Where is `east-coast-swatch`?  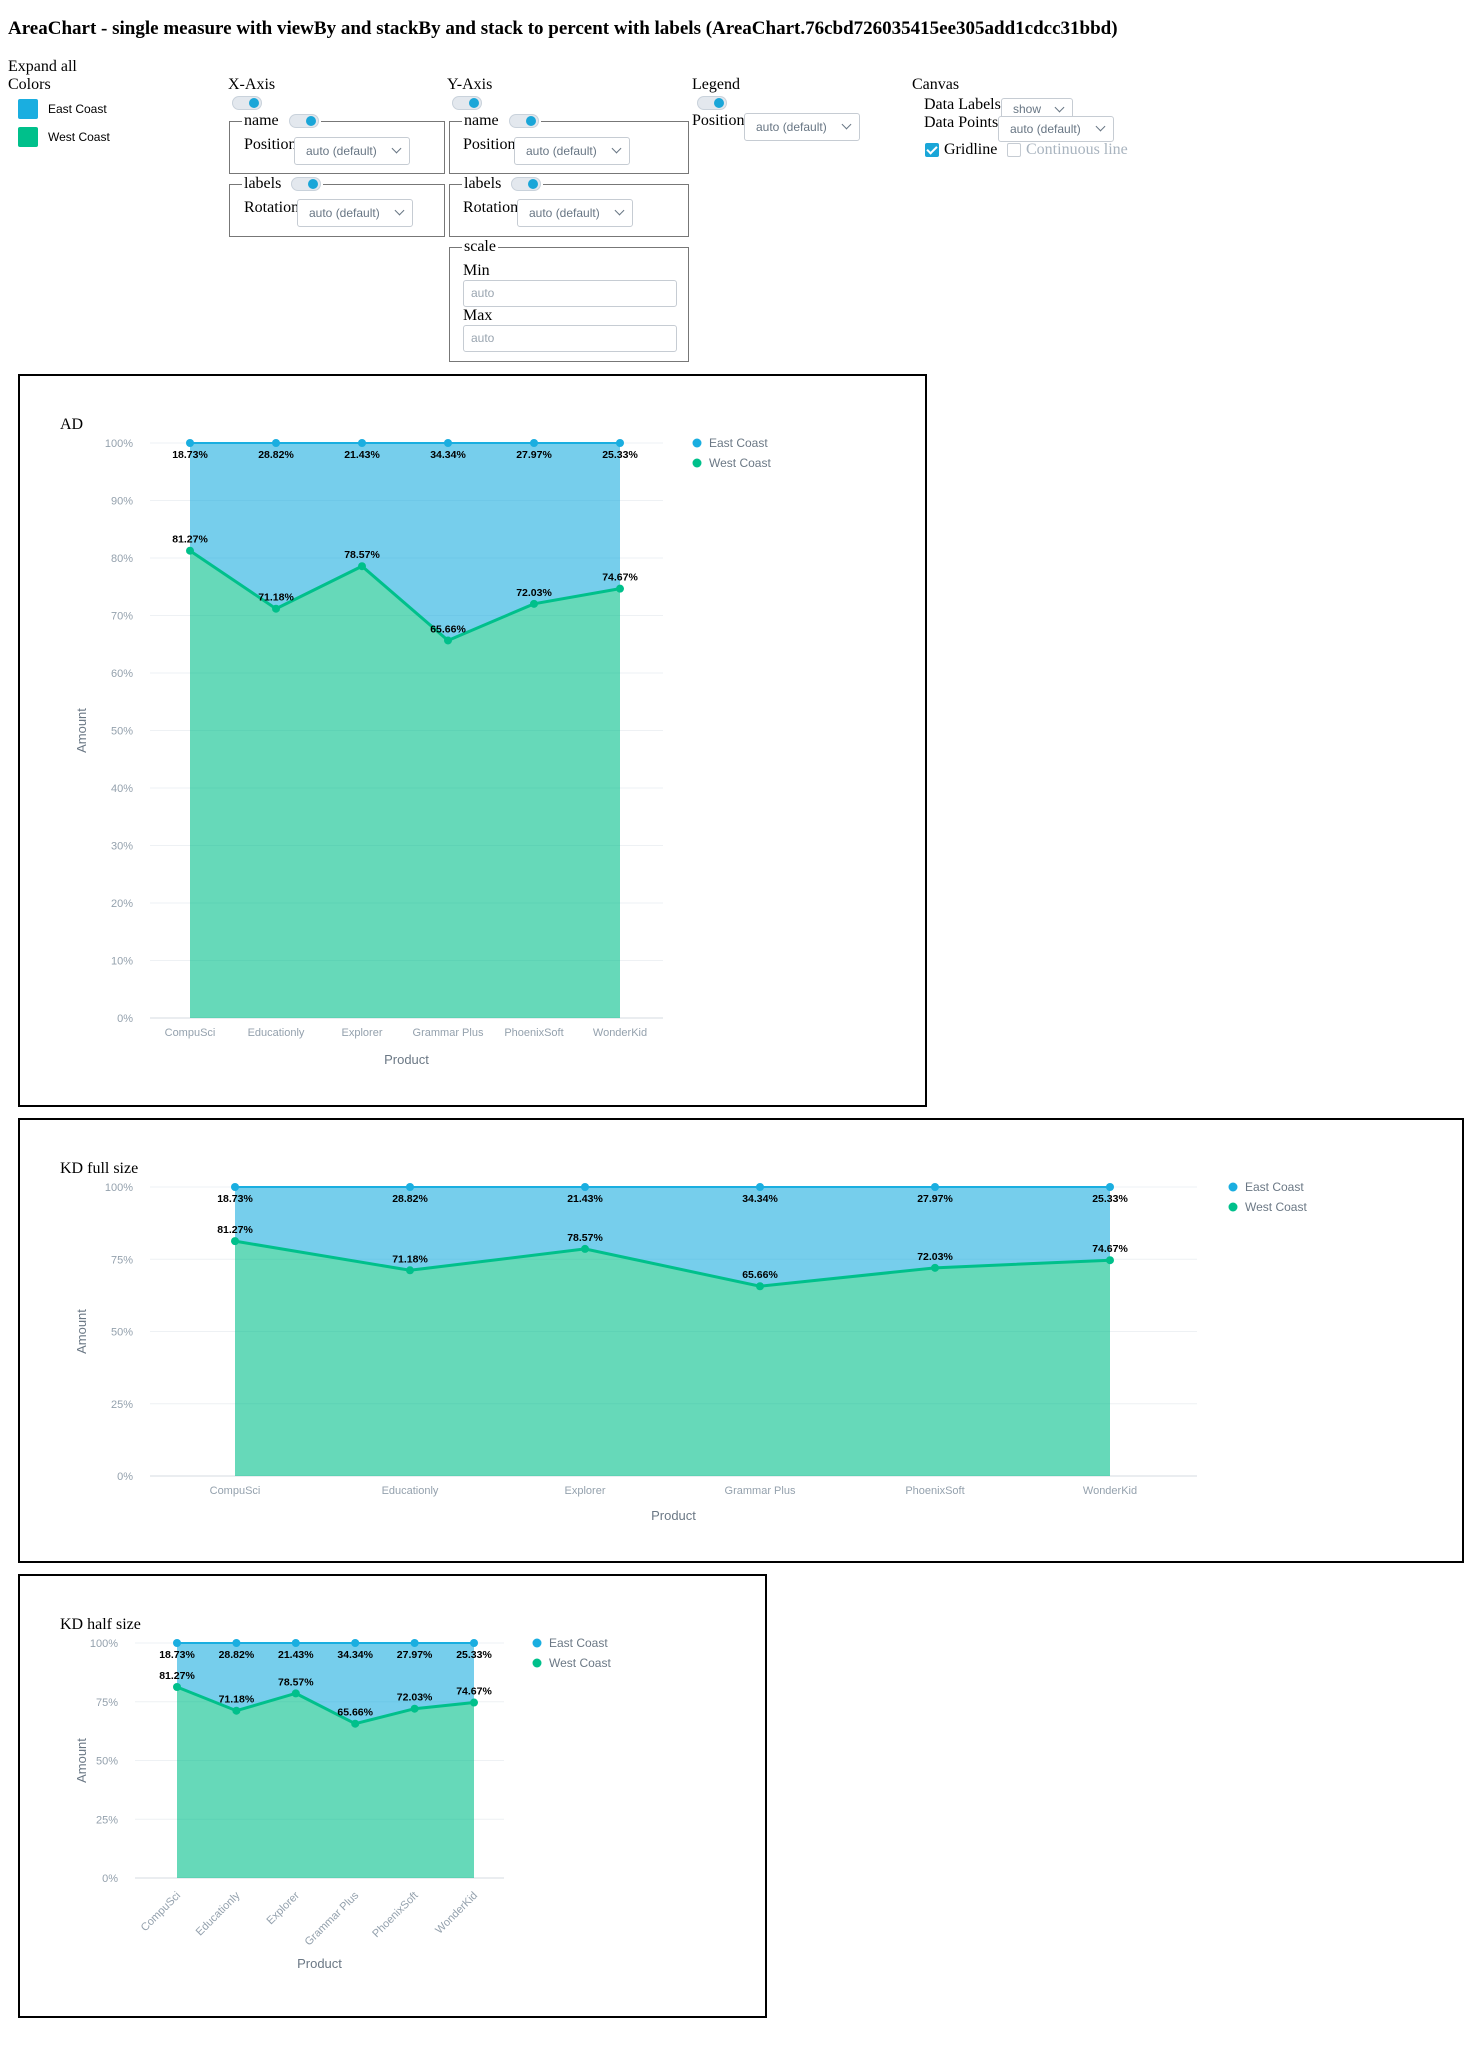 east-coast-swatch is located at coordinates (28, 109).